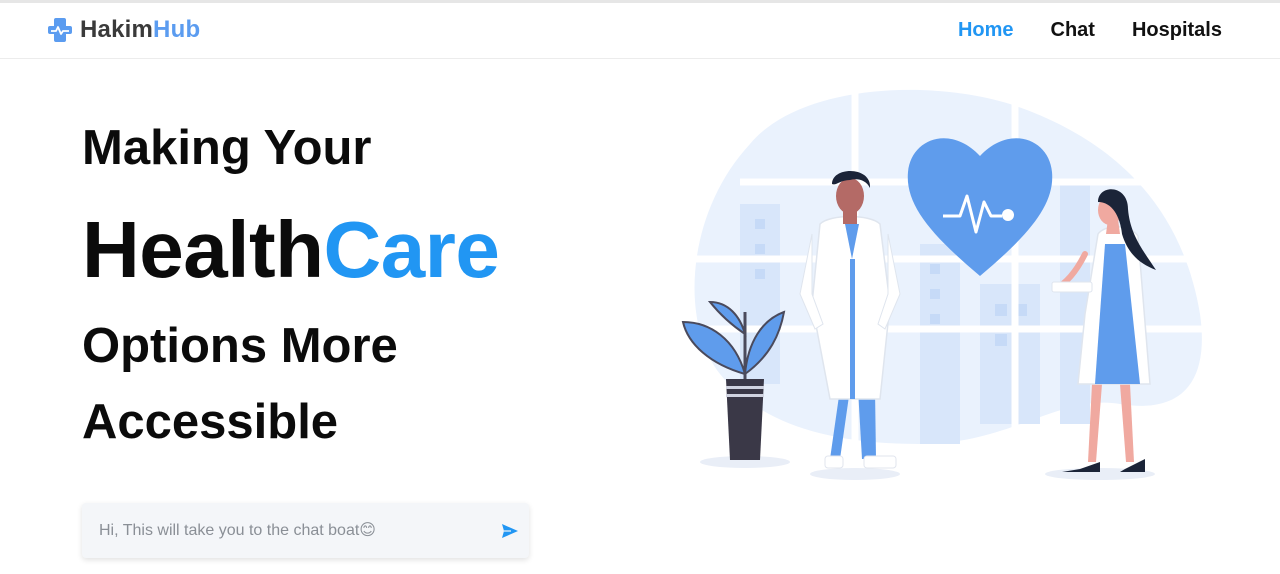  Describe the element at coordinates (240, 346) in the screenshot. I see `hero-line-3: Options More` at that location.